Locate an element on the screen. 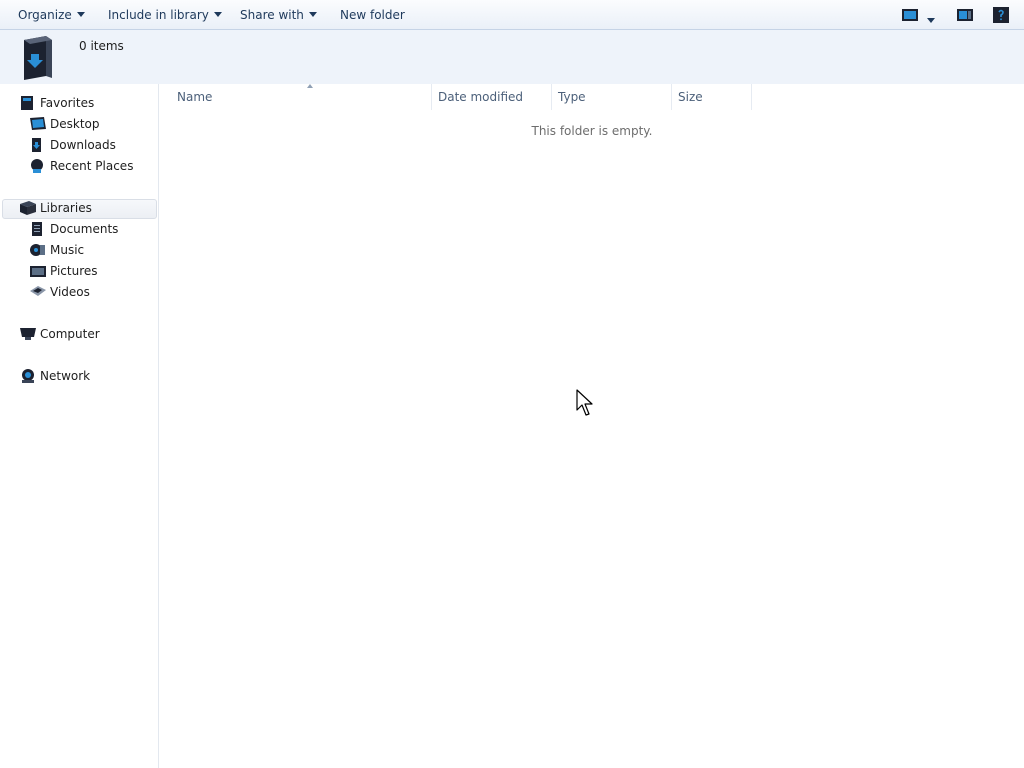 This screenshot has width=1024, height=768. nav-item-downloads: Downloads is located at coordinates (85, 145).